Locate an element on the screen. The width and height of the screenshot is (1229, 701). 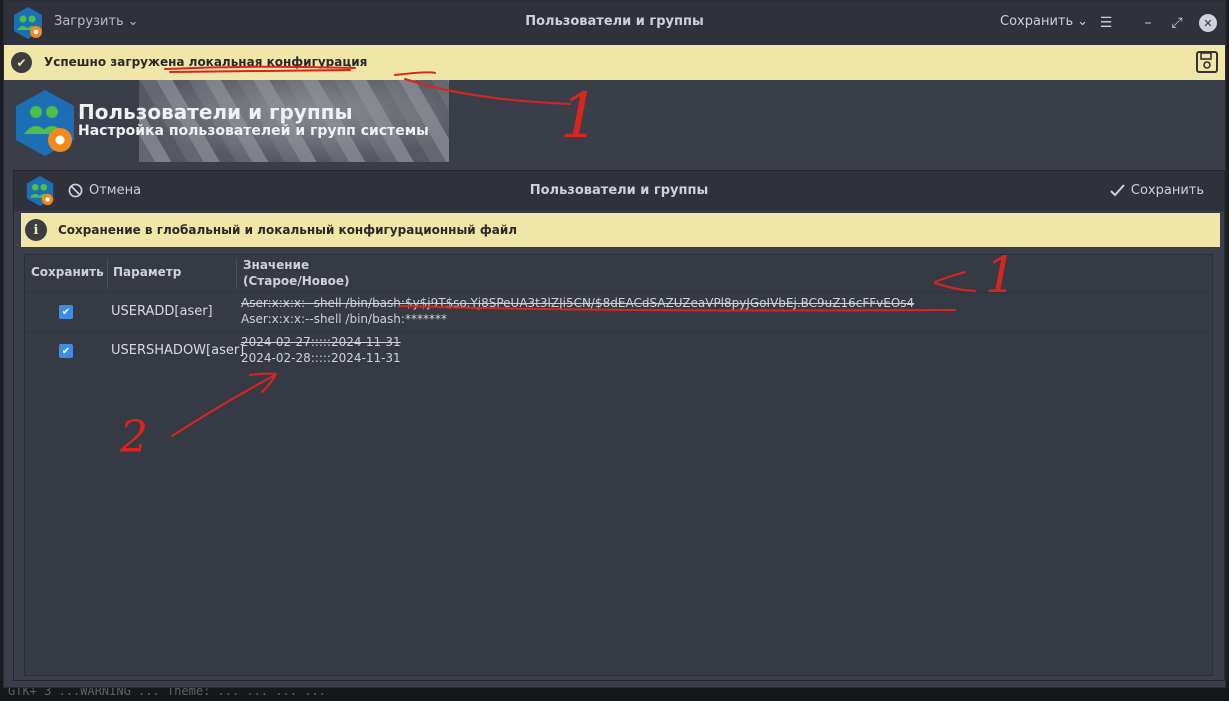
row-new-value: 2024-02-28:::::2024-11-31 is located at coordinates (321, 358).